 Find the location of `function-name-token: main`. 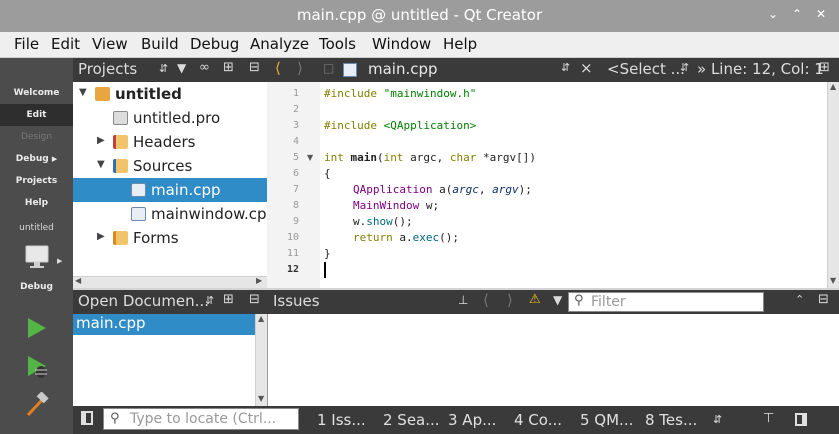

function-name-token: main is located at coordinates (364, 157).